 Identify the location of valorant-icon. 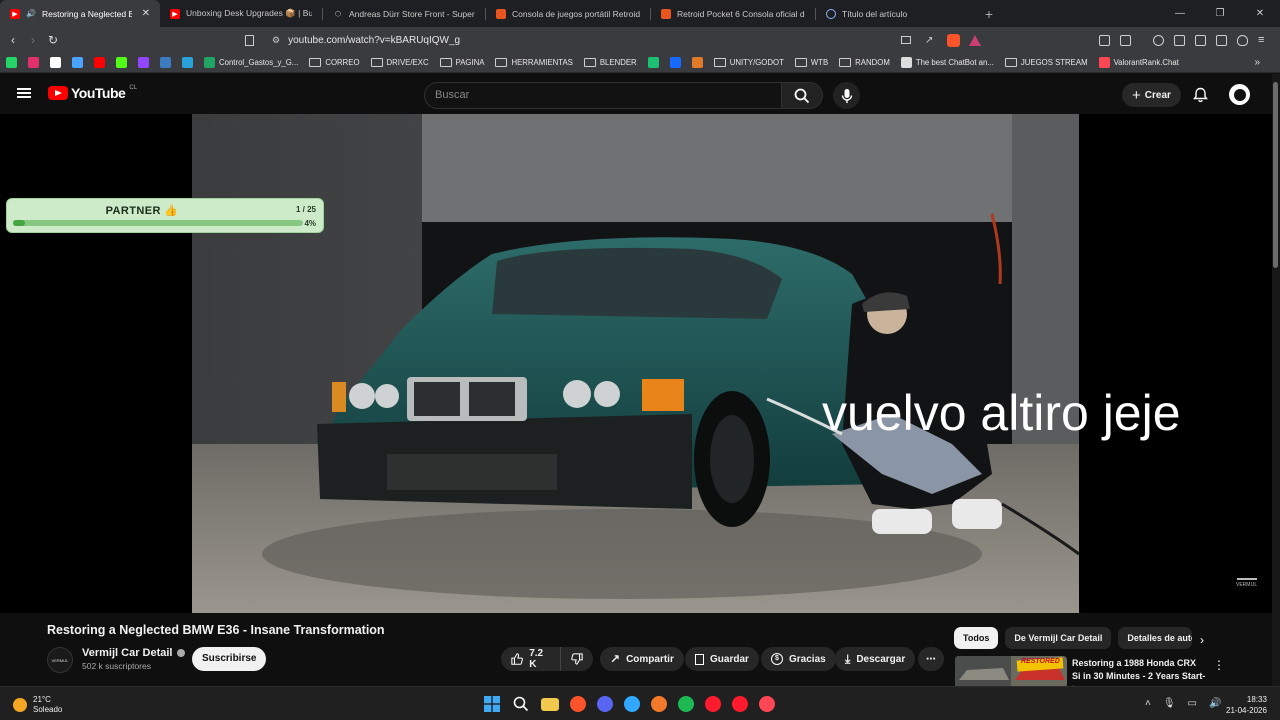
(767, 704).